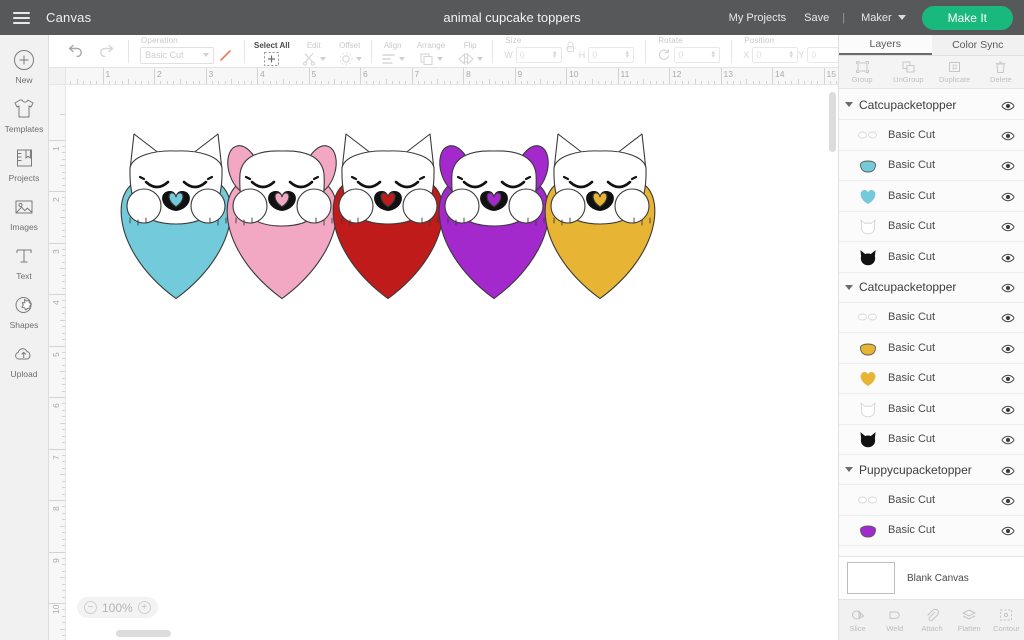 The height and width of the screenshot is (640, 1024). What do you see at coordinates (969, 620) in the screenshot?
I see `flatten-button: Flatten` at bounding box center [969, 620].